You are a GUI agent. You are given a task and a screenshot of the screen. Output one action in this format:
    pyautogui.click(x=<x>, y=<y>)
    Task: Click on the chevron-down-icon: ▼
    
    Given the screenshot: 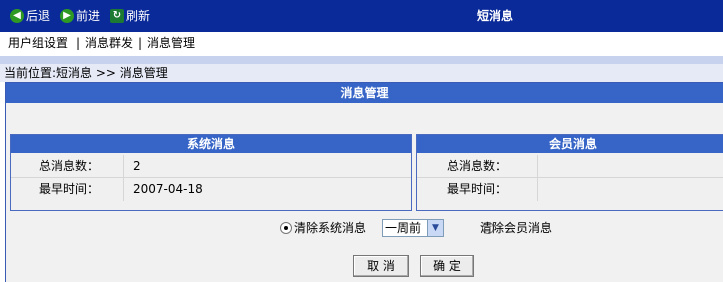 What is the action you would take?
    pyautogui.click(x=435, y=228)
    